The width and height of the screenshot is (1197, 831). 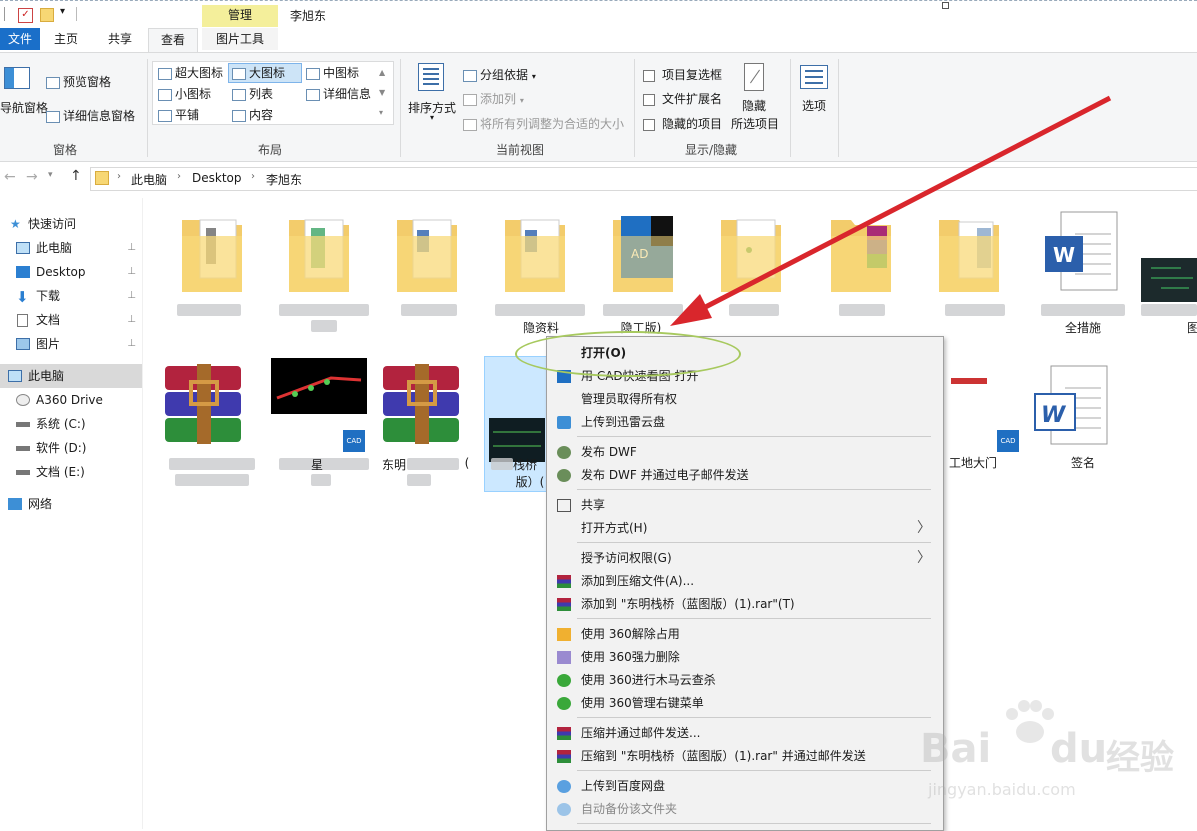 I want to click on menu-upload-xunlei: 上传到迅雷云盘, so click(x=745, y=422).